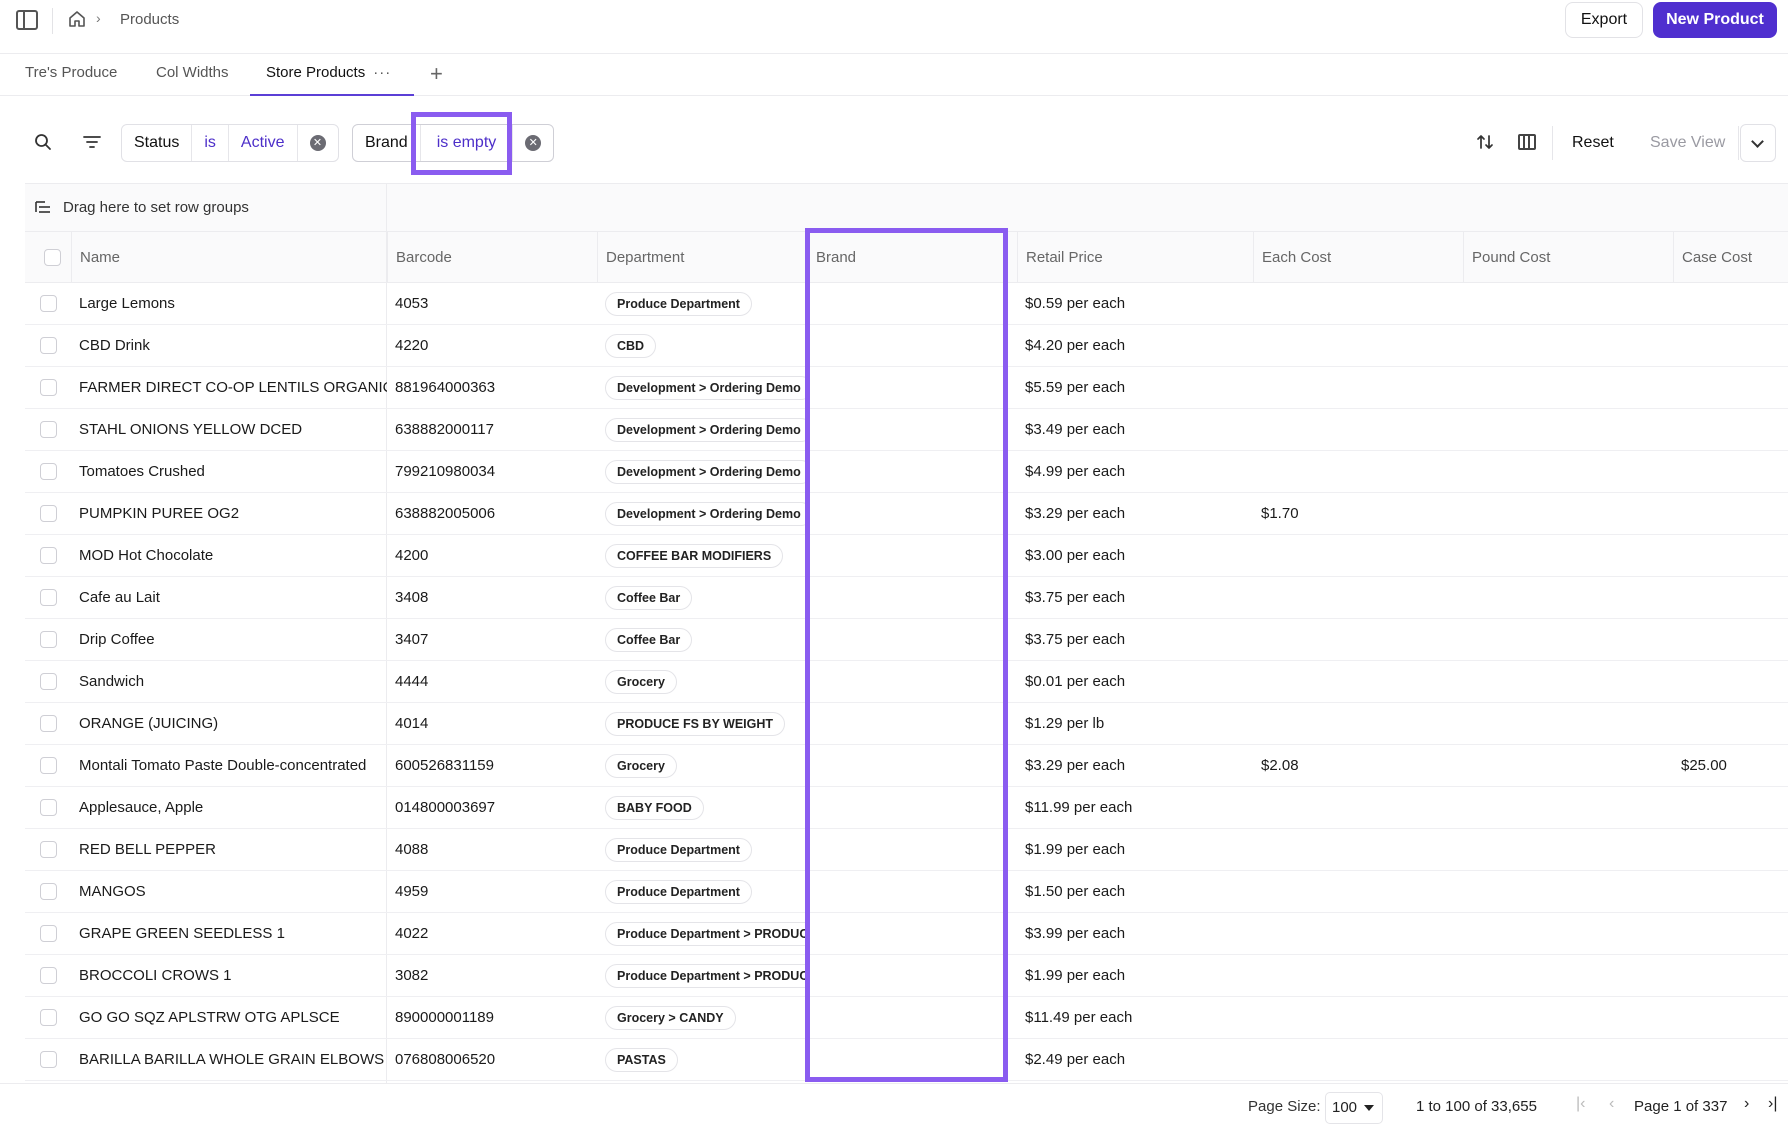 The width and height of the screenshot is (1788, 1134). I want to click on cell-retail-price: $4.20 per each, so click(1135, 345).